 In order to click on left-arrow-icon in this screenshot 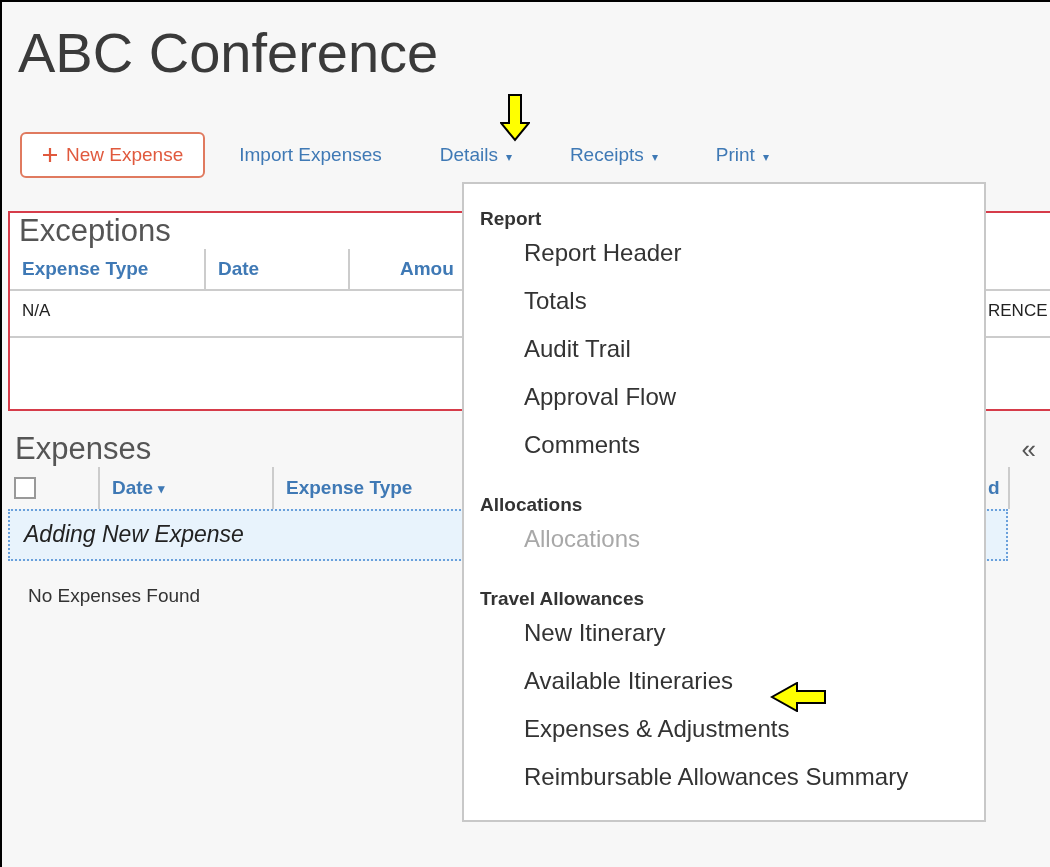, I will do `click(798, 697)`.